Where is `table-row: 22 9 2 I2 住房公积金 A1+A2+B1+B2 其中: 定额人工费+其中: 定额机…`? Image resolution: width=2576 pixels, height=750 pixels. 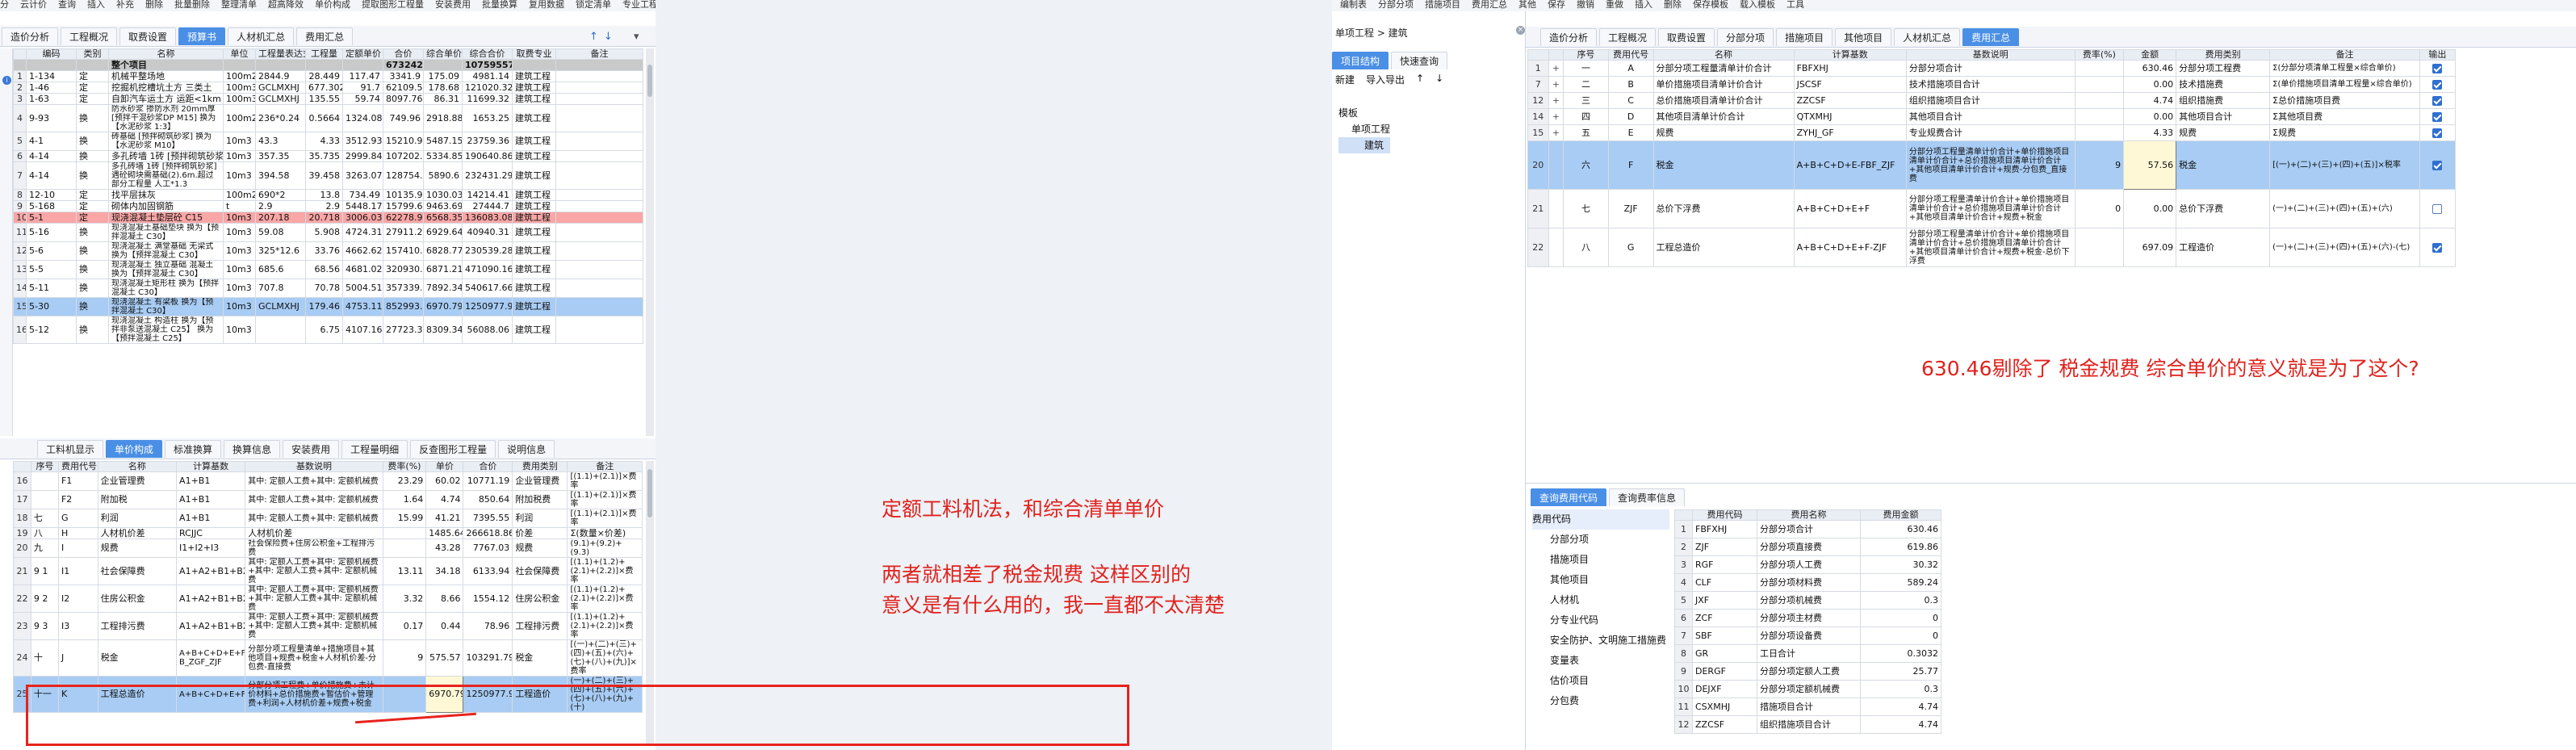 table-row: 22 9 2 I2 住房公积金 A1+A2+B1+B2 其中: 定额人工费+其中: 定额机… is located at coordinates (328, 598).